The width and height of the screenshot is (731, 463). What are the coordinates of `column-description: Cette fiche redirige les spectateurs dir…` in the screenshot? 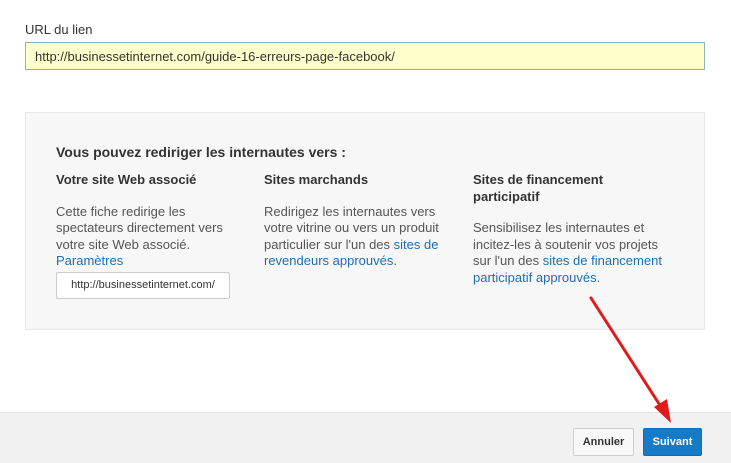 It's located at (139, 227).